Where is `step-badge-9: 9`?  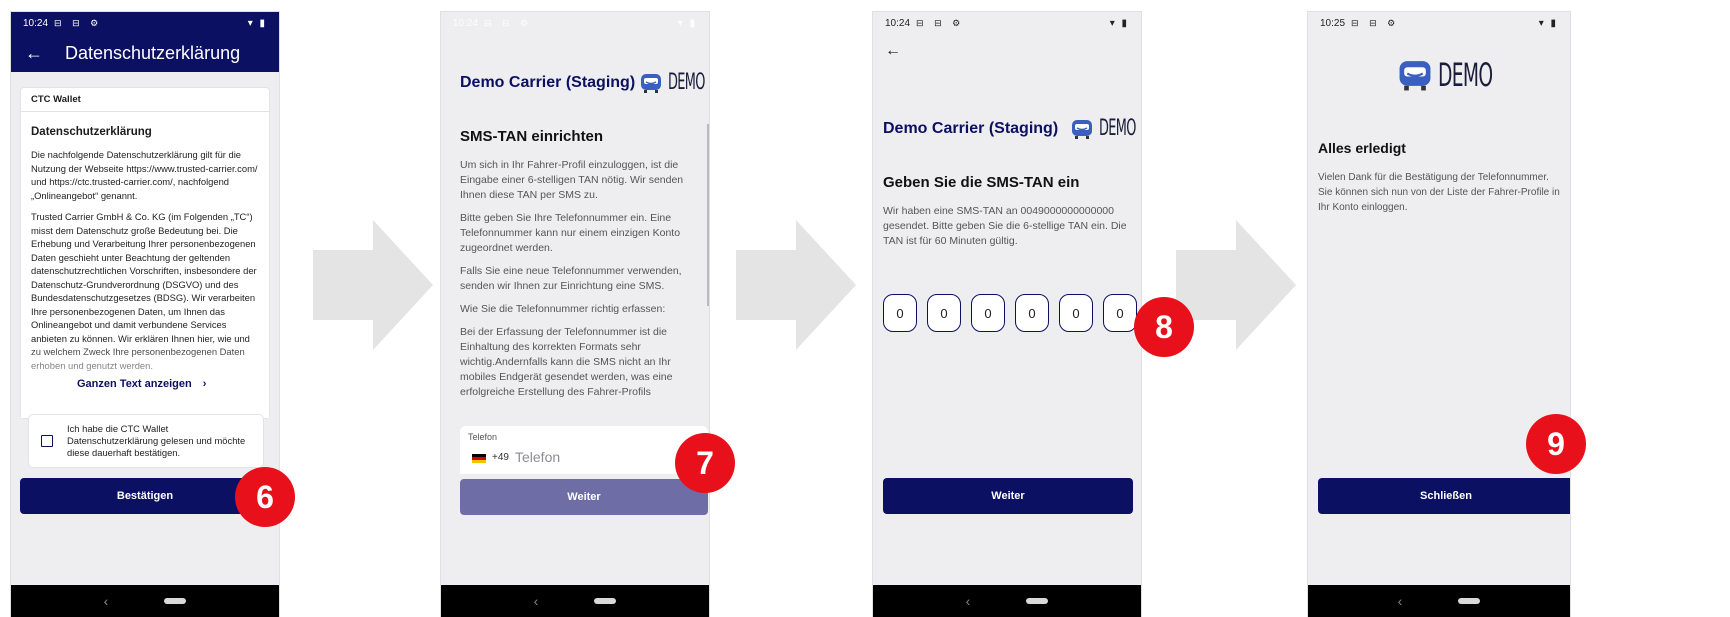
step-badge-9: 9 is located at coordinates (1556, 444).